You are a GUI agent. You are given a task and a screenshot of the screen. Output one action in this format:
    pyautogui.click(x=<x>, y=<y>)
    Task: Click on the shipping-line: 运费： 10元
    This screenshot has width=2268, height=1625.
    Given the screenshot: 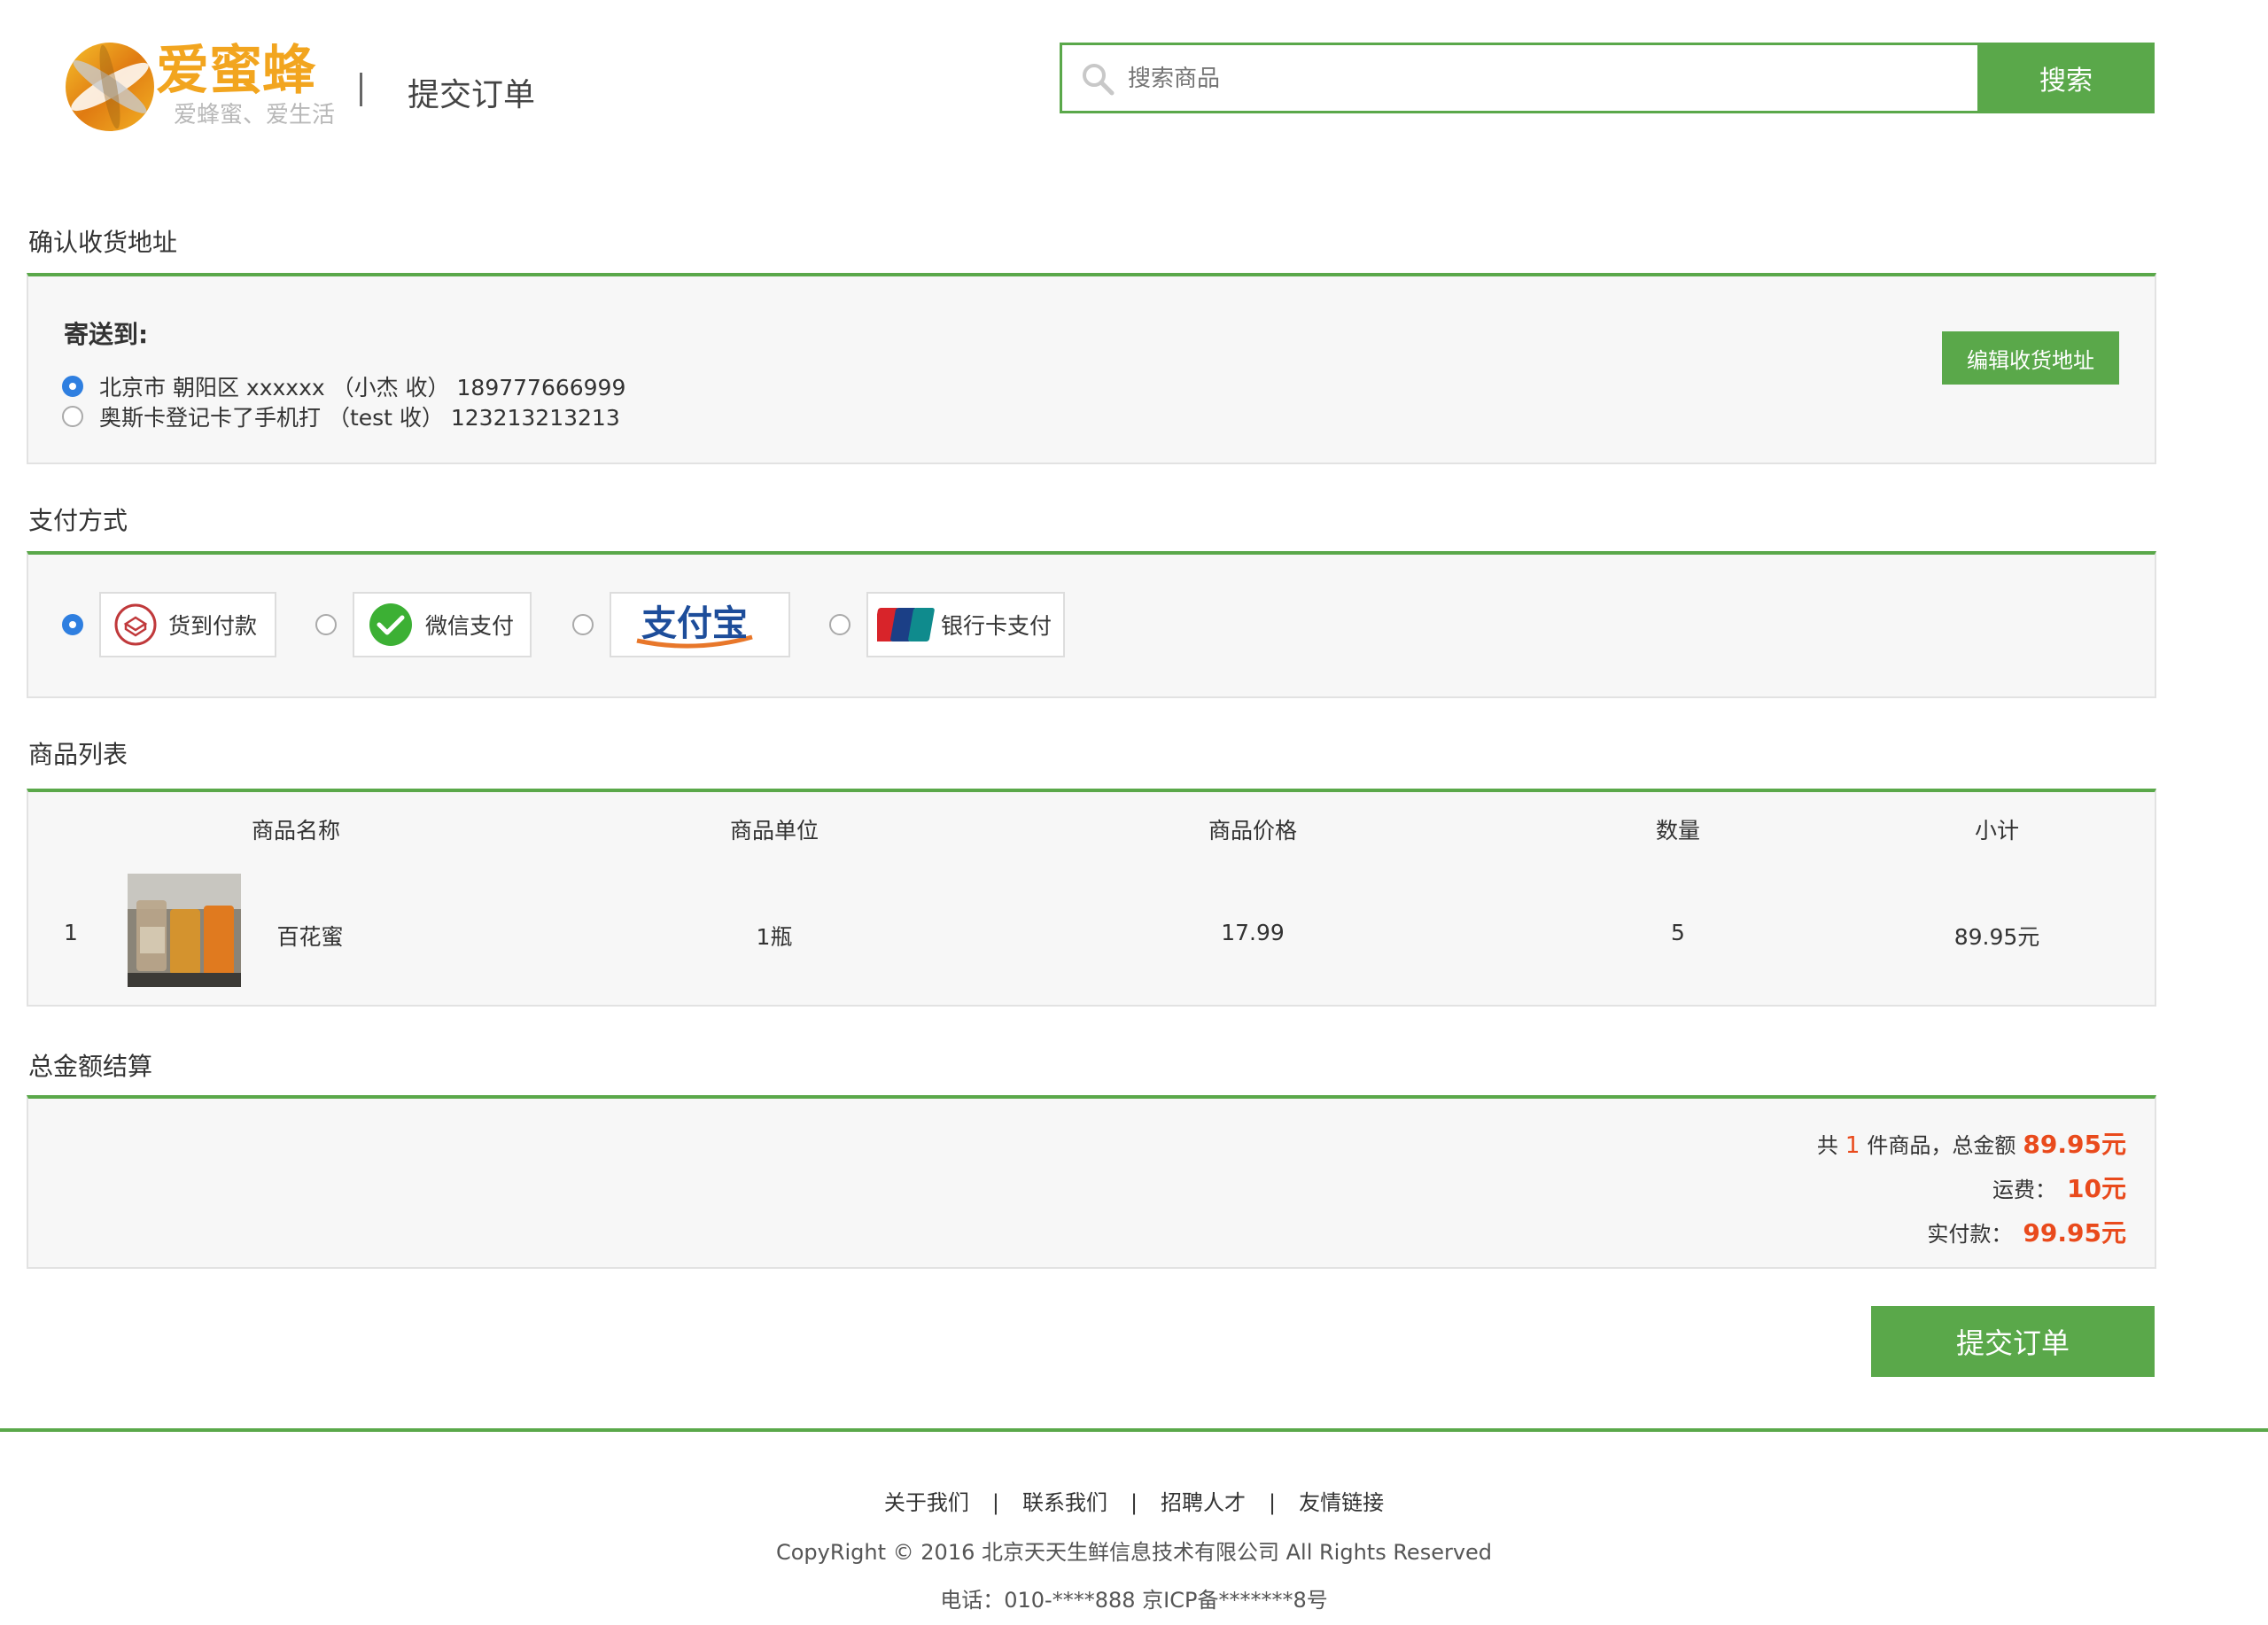 What is the action you would take?
    pyautogui.click(x=2059, y=1187)
    